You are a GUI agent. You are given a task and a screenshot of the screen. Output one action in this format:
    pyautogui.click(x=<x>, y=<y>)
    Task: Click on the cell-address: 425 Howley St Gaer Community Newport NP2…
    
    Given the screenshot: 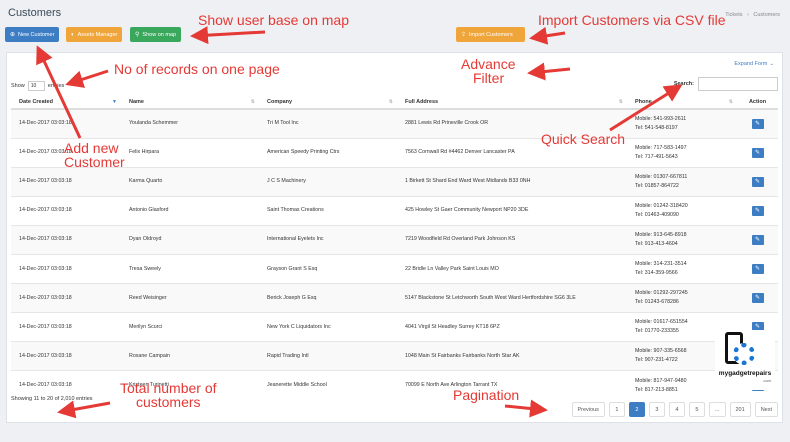 What is the action you would take?
    pyautogui.click(x=512, y=210)
    